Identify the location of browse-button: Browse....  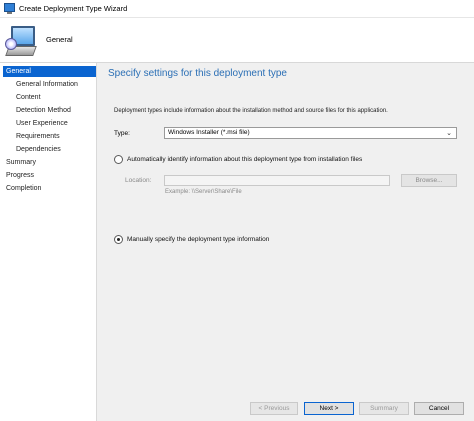
(429, 180).